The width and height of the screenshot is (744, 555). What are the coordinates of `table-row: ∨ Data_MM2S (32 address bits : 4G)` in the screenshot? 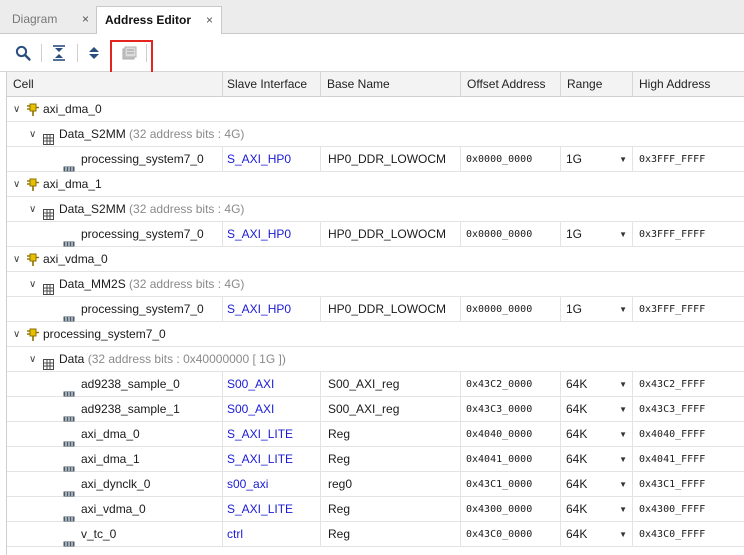 It's located at (375, 284).